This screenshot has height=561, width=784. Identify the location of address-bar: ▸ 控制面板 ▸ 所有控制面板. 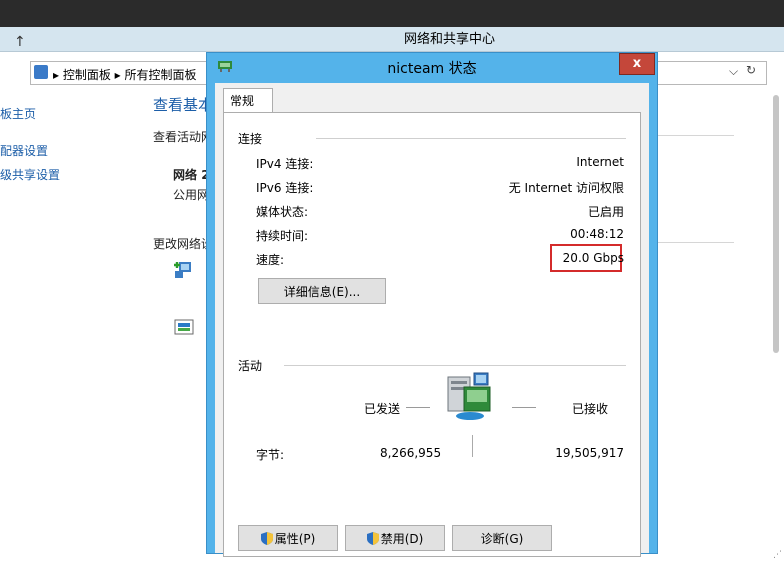
(131, 73).